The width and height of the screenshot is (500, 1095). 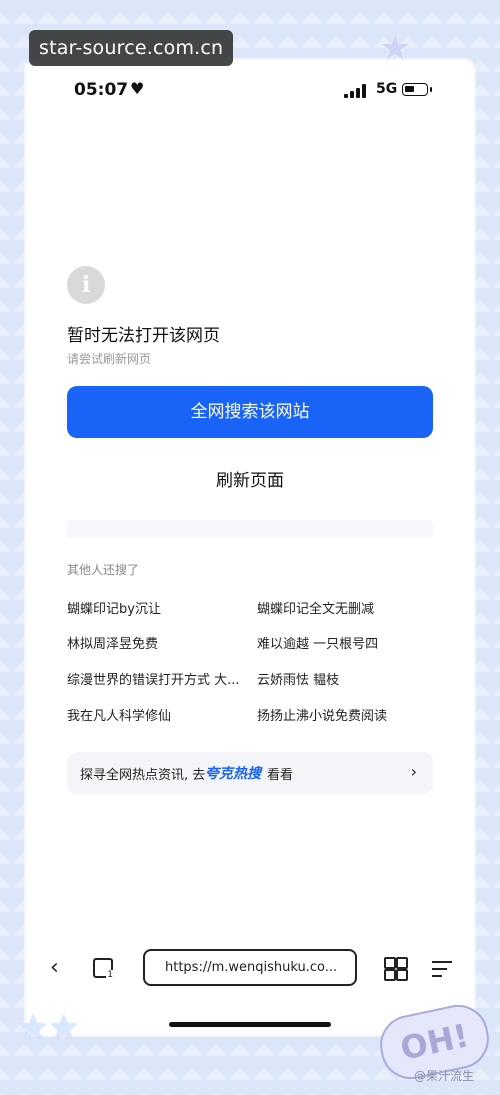 I want to click on star-sticker-icon: ★, so click(x=395, y=48).